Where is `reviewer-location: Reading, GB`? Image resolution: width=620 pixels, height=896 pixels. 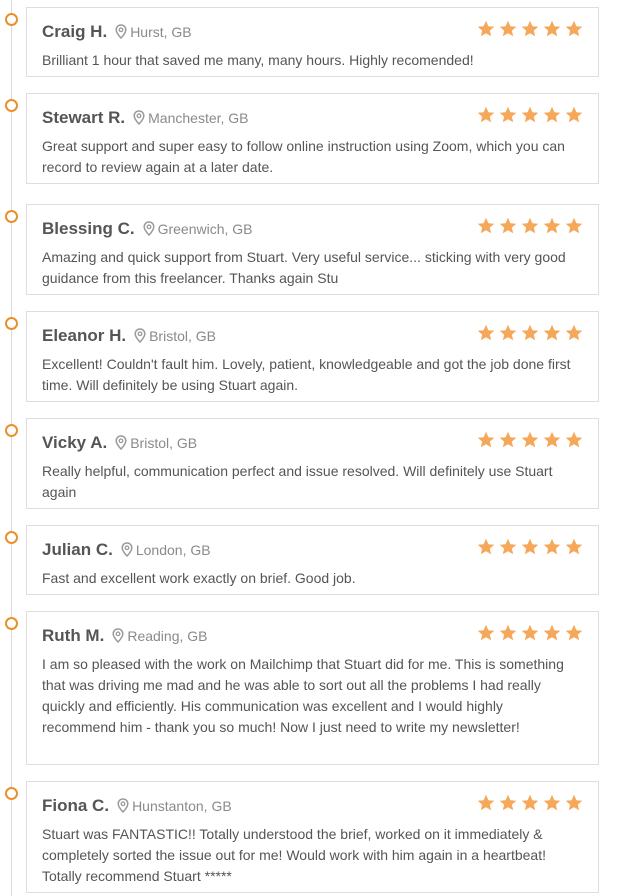
reviewer-location: Reading, GB is located at coordinates (167, 636).